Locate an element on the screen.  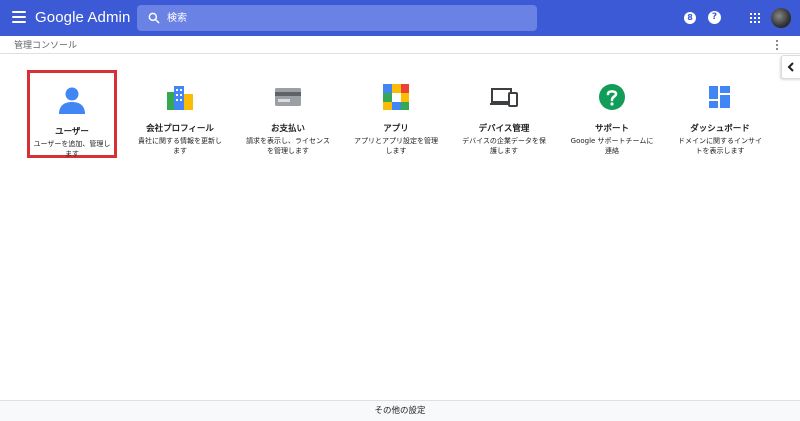
company-profile-icon is located at coordinates (180, 98).